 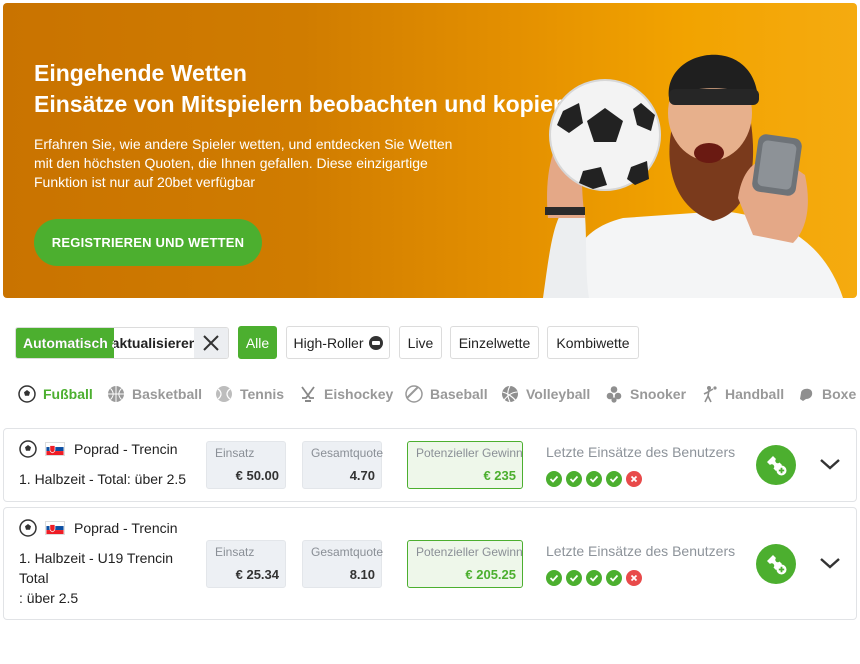 I want to click on sport-tab-football: Fußball, so click(x=55, y=394).